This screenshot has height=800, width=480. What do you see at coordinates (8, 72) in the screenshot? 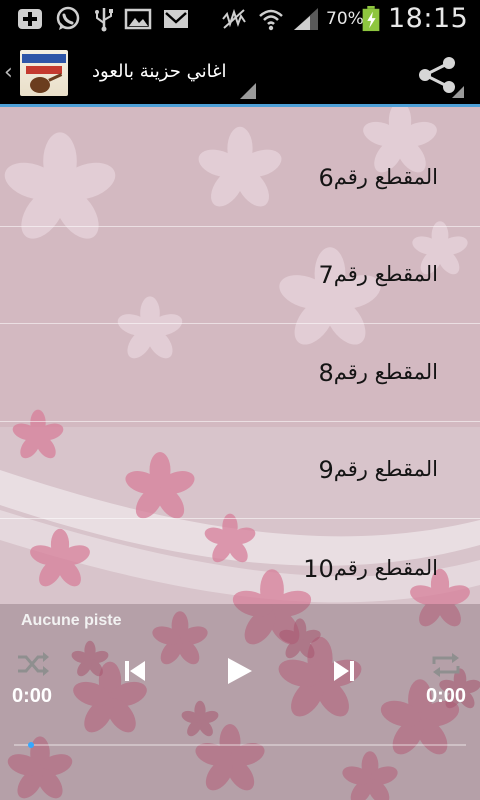
I see `chevron-left-icon: ‹` at bounding box center [8, 72].